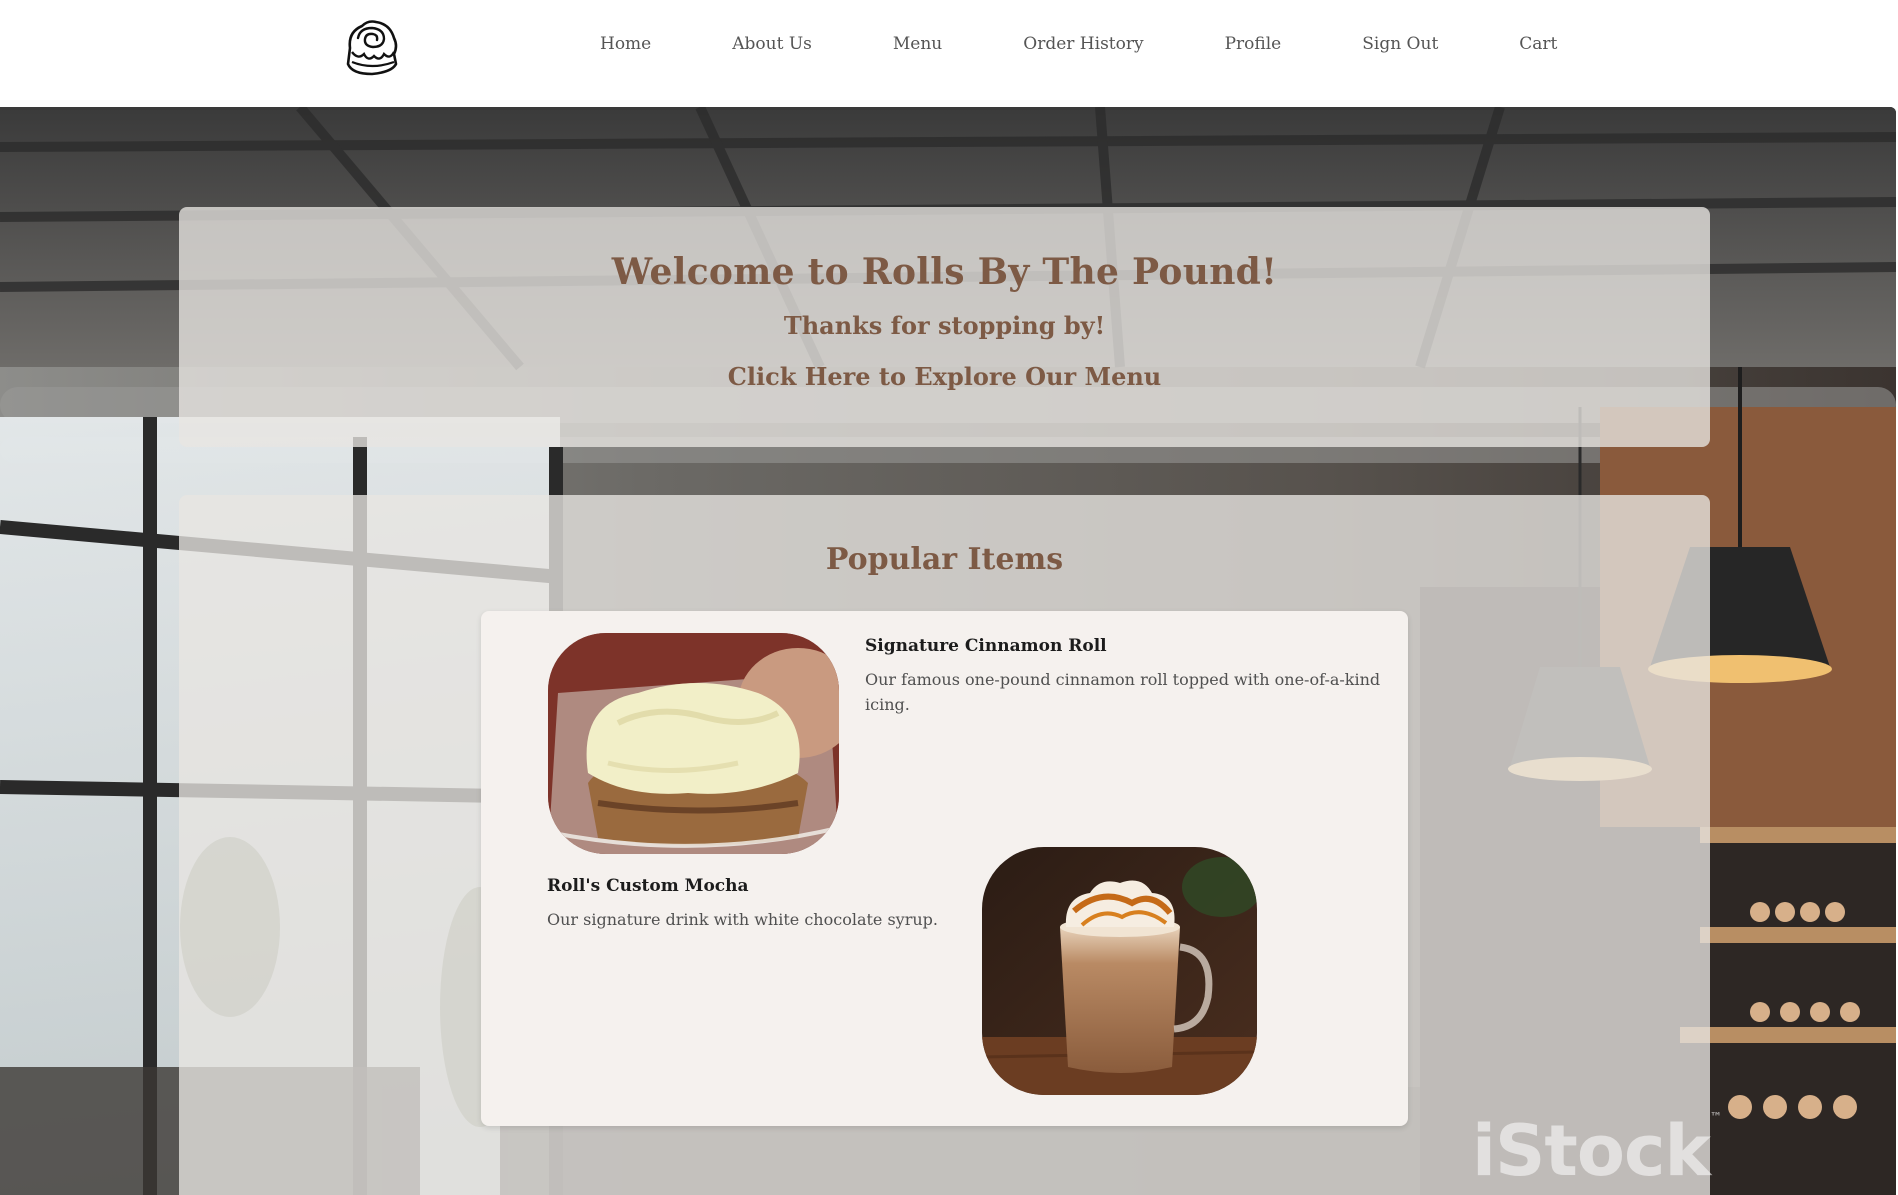  Describe the element at coordinates (944, 376) in the screenshot. I see `explore-menu-link: Click Here to Explore Our Menu` at that location.